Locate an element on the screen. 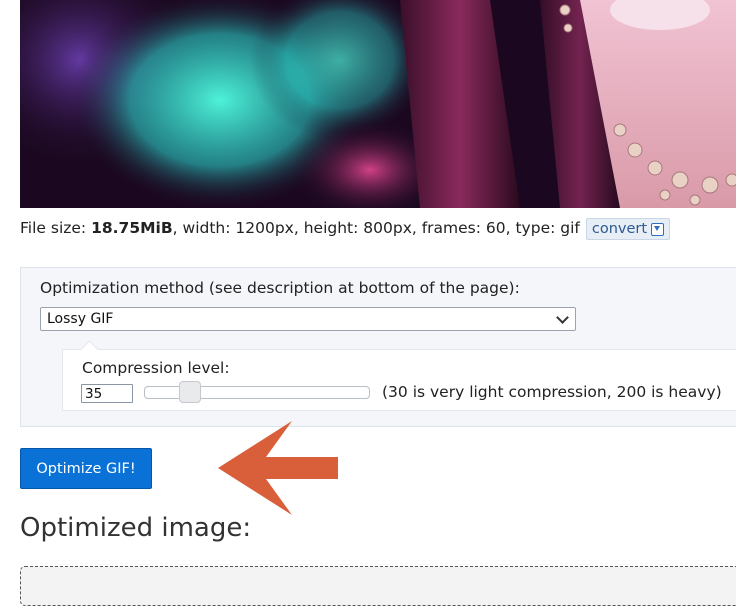 Image resolution: width=736 pixels, height=614 pixels. slider-track is located at coordinates (257, 392).